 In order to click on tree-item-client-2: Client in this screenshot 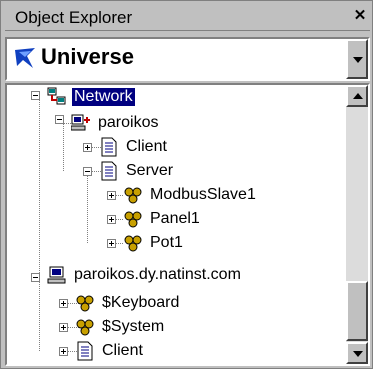, I will do `click(110, 351)`.